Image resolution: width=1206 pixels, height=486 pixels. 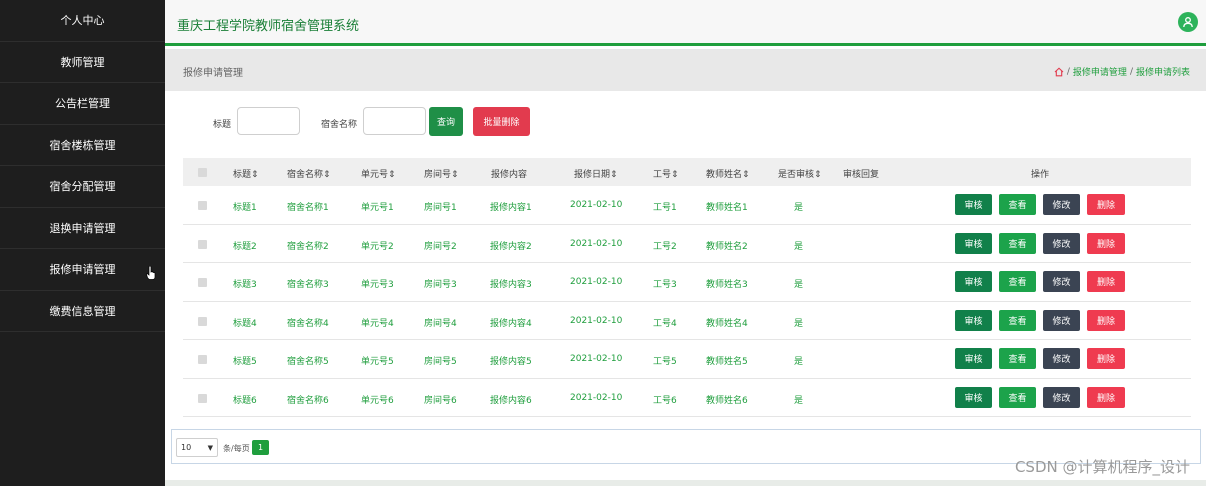 I want to click on cell-job-no: 工号1, so click(x=665, y=208).